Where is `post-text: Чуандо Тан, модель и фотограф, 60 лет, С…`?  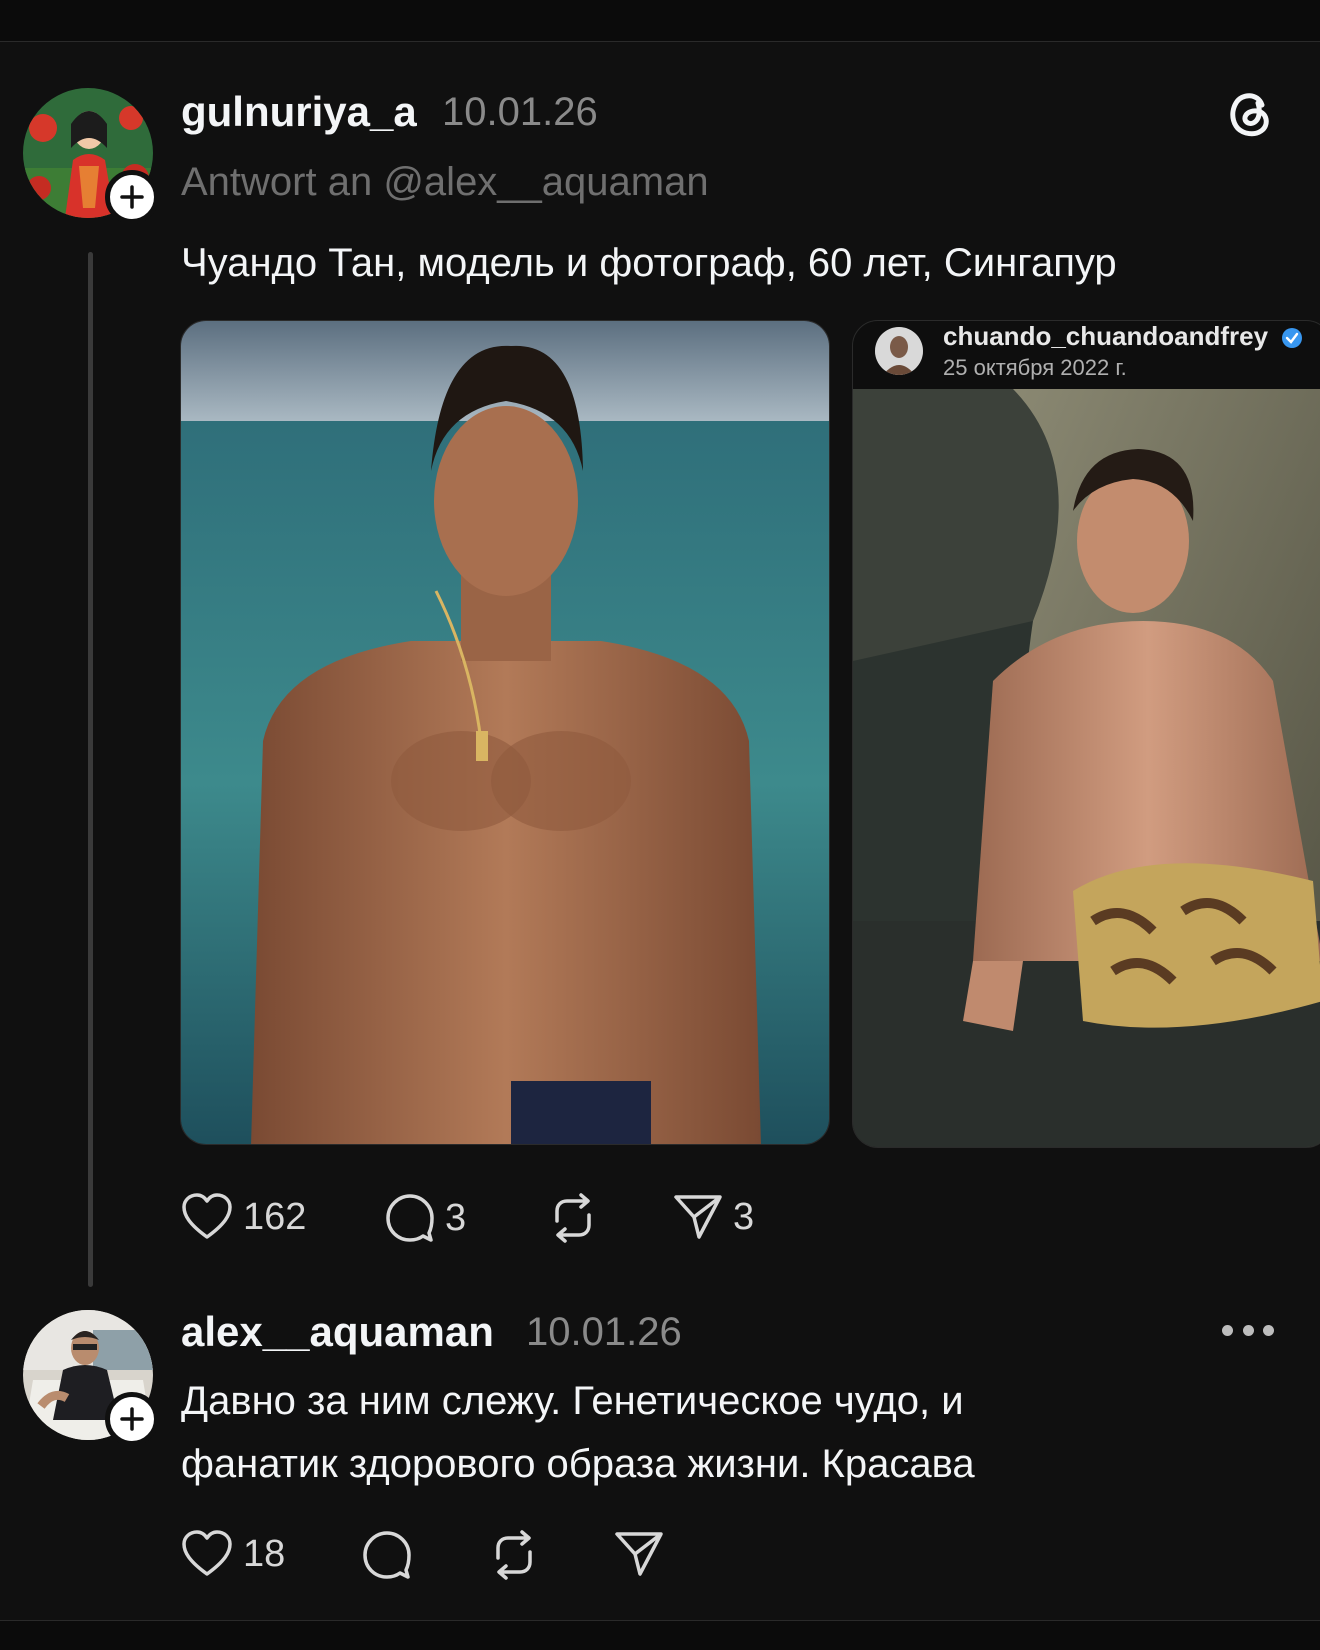
post-text: Чуандо Тан, модель и фотограф, 60 лет, С… is located at coordinates (649, 263).